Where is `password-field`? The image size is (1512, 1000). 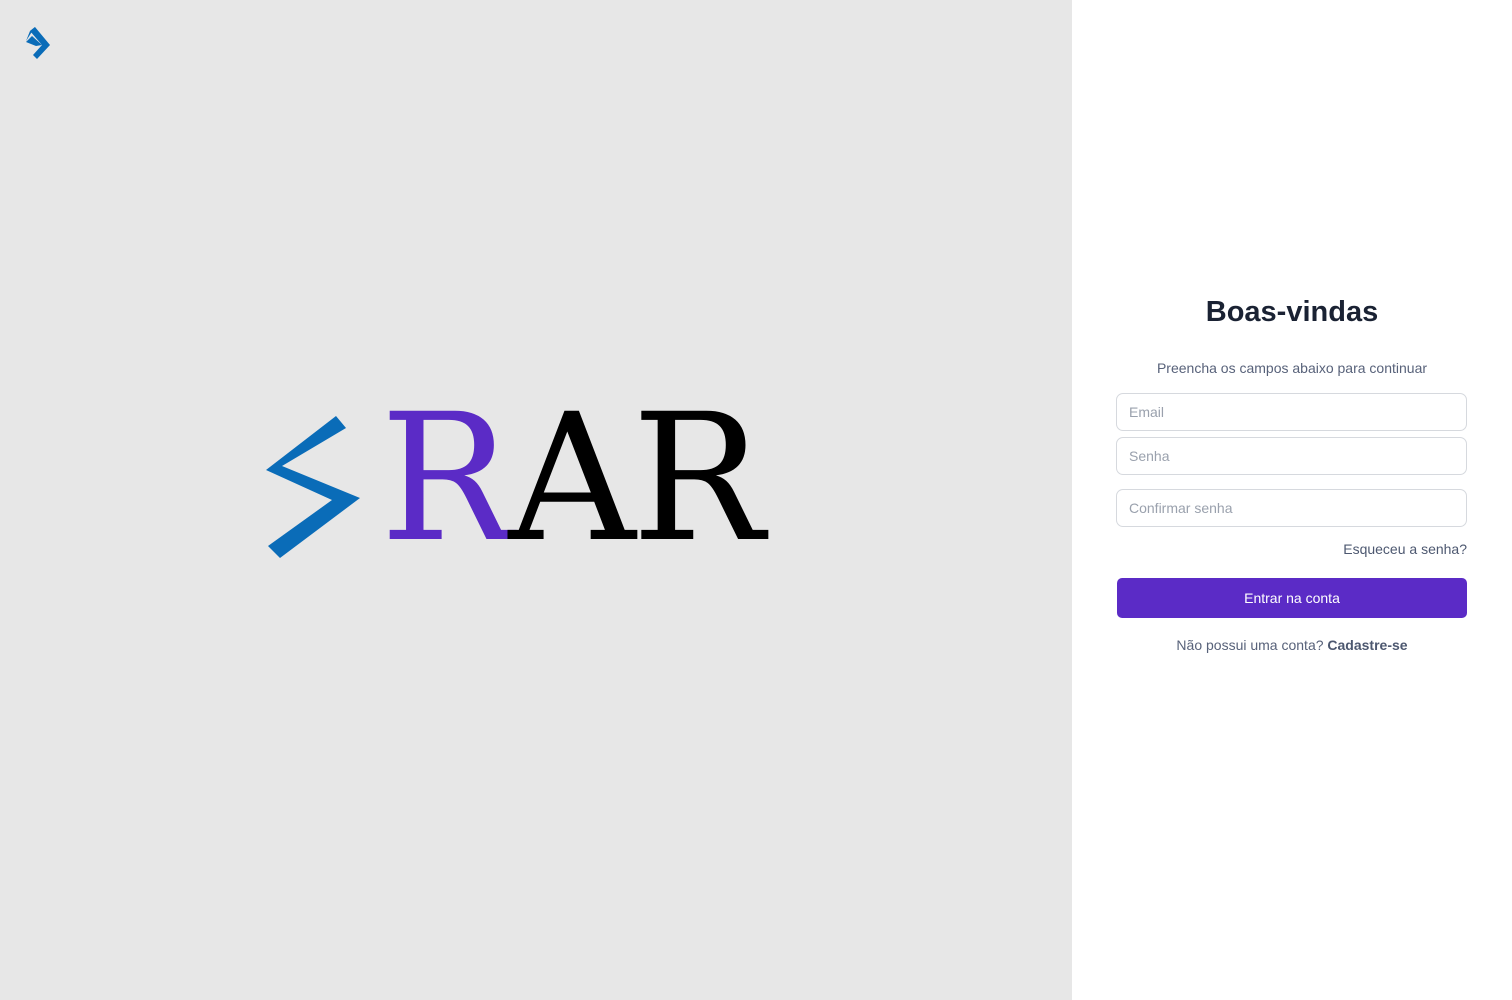 password-field is located at coordinates (1291, 456).